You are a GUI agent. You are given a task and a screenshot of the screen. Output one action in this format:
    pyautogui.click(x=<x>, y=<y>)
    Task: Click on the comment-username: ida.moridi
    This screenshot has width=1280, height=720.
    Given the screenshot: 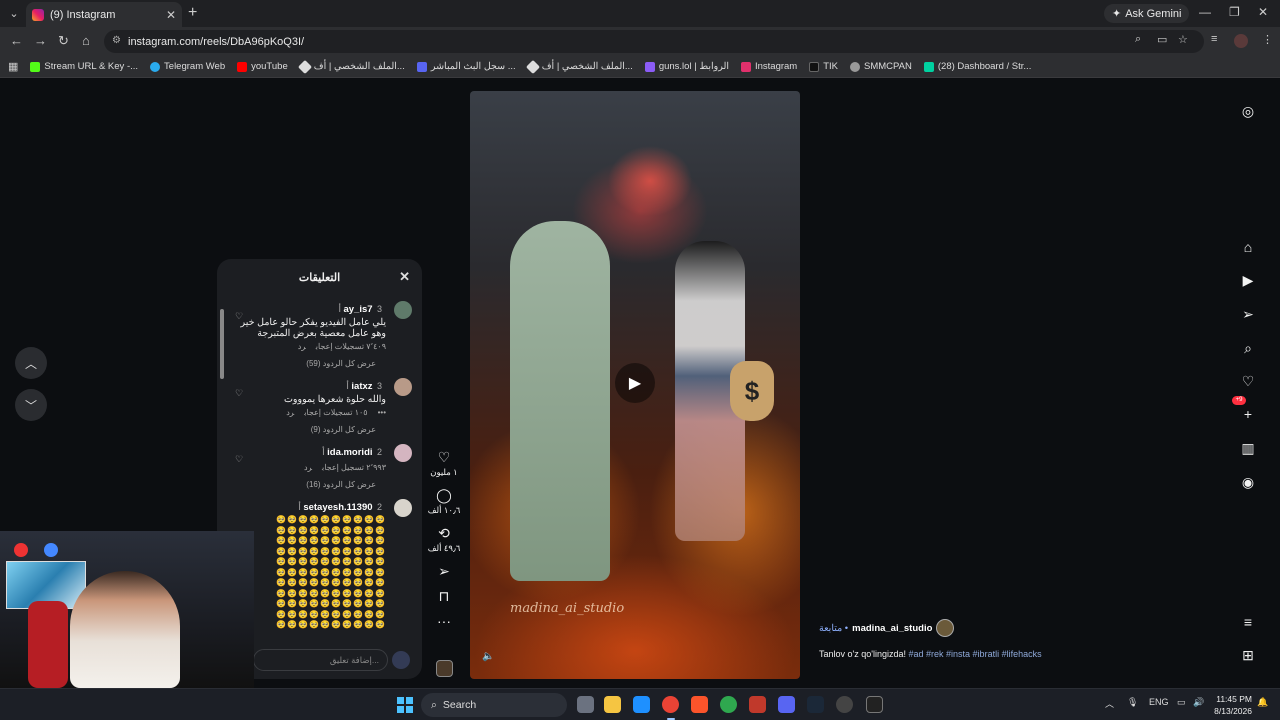 What is the action you would take?
    pyautogui.click(x=349, y=452)
    